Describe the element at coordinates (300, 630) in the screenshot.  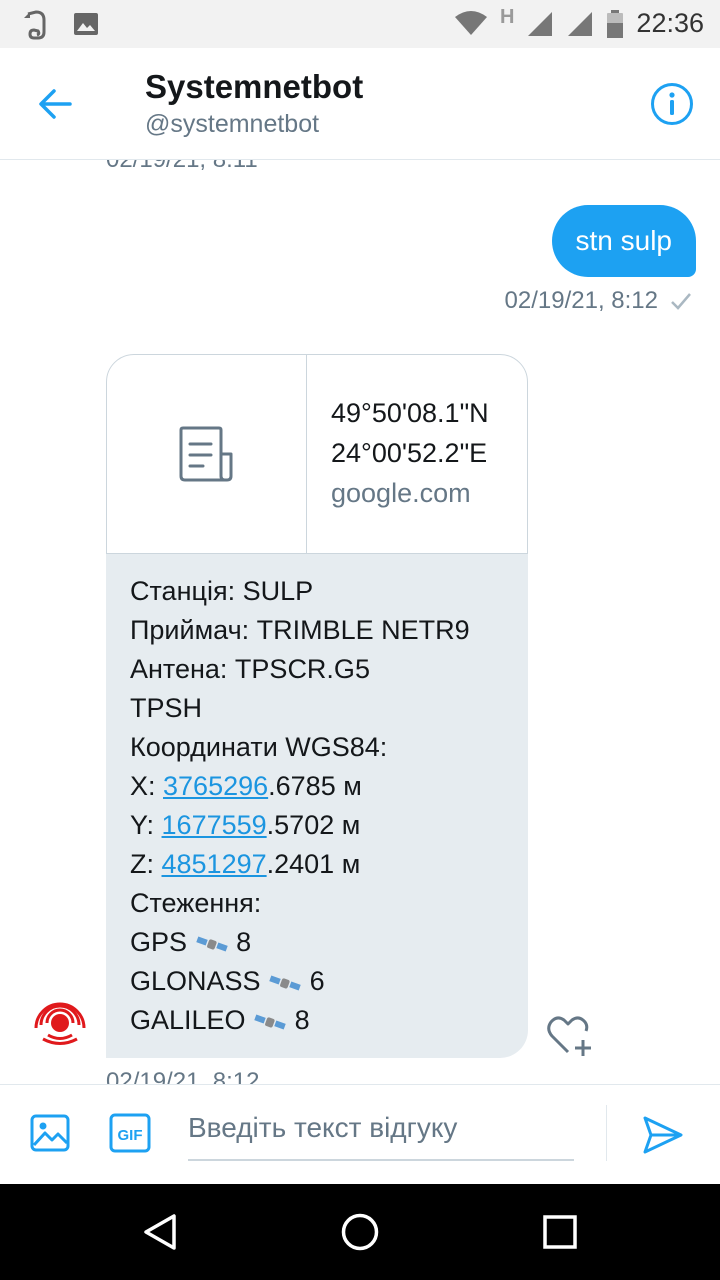
I see `receiver-line: Приймач: TRIMBLE NETR9` at that location.